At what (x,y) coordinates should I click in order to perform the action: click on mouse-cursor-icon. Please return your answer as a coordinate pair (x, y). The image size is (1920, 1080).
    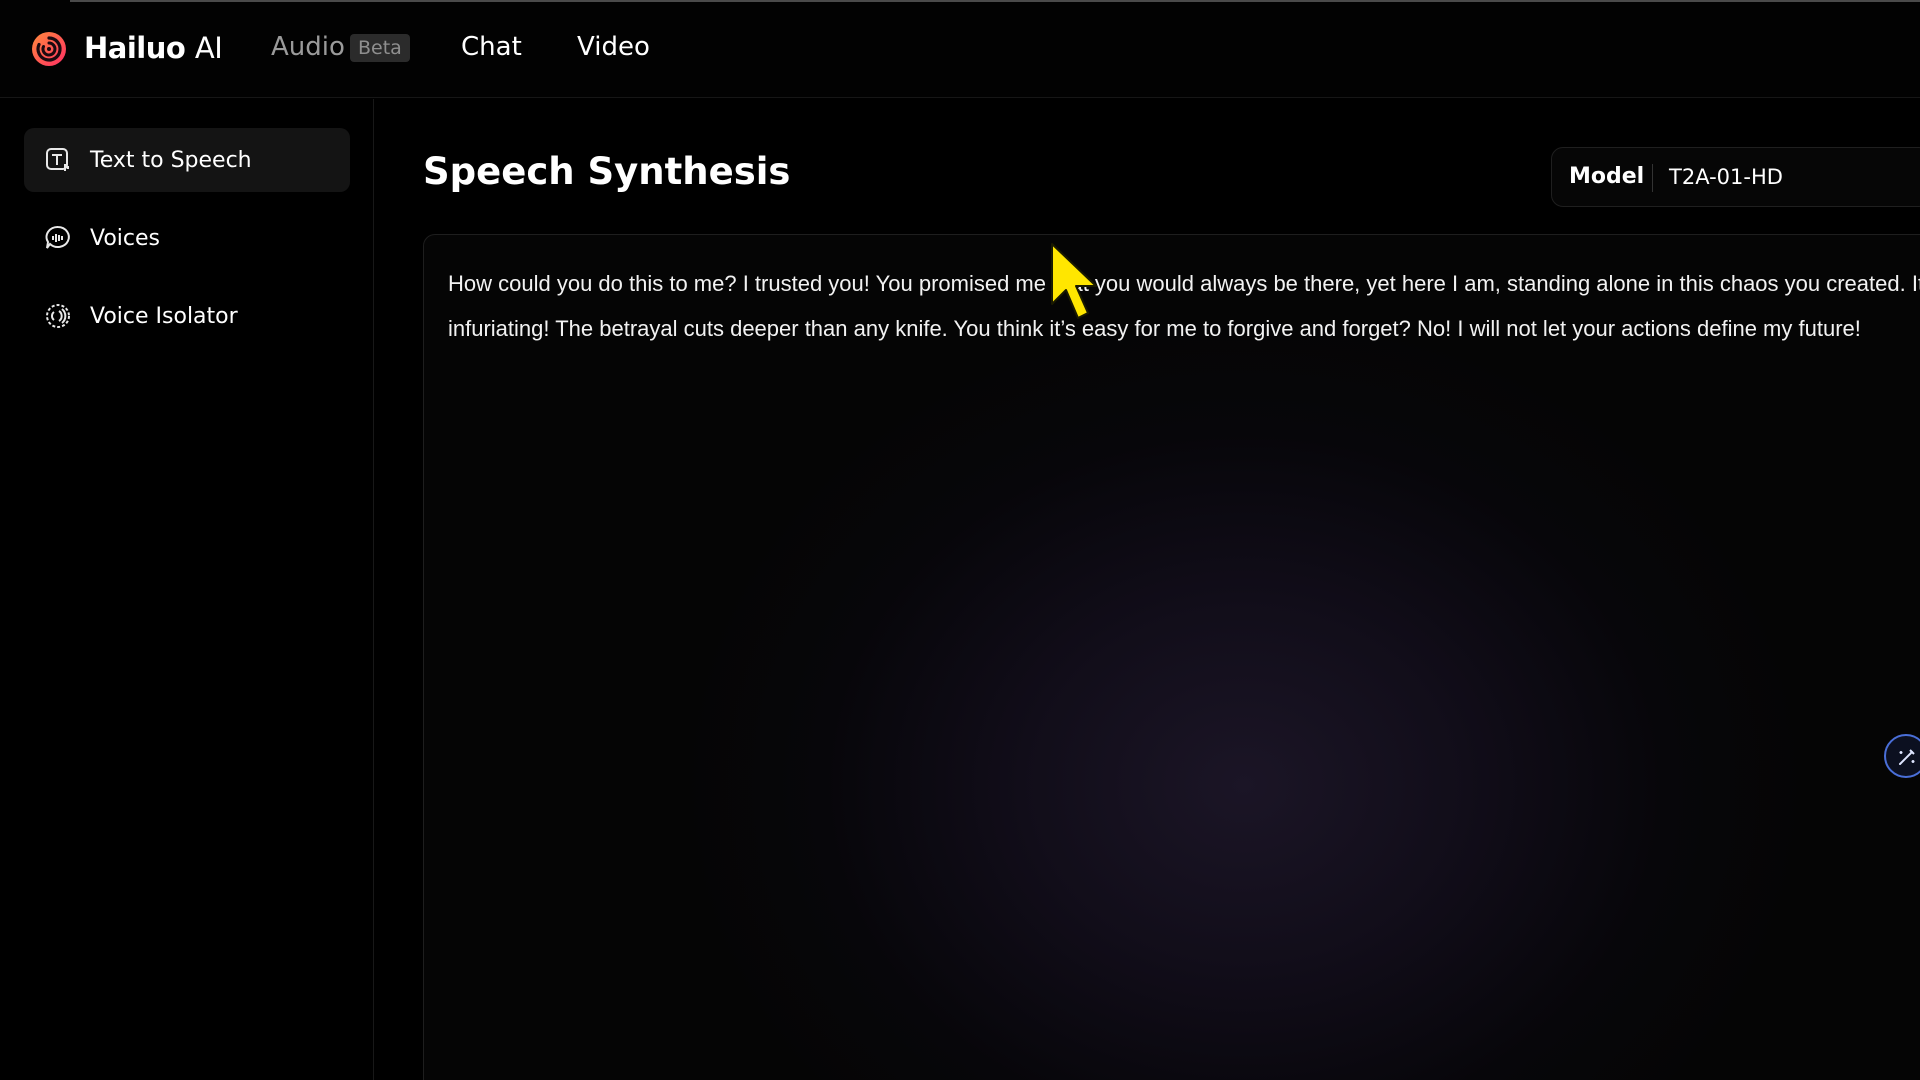
    Looking at the image, I should click on (1074, 281).